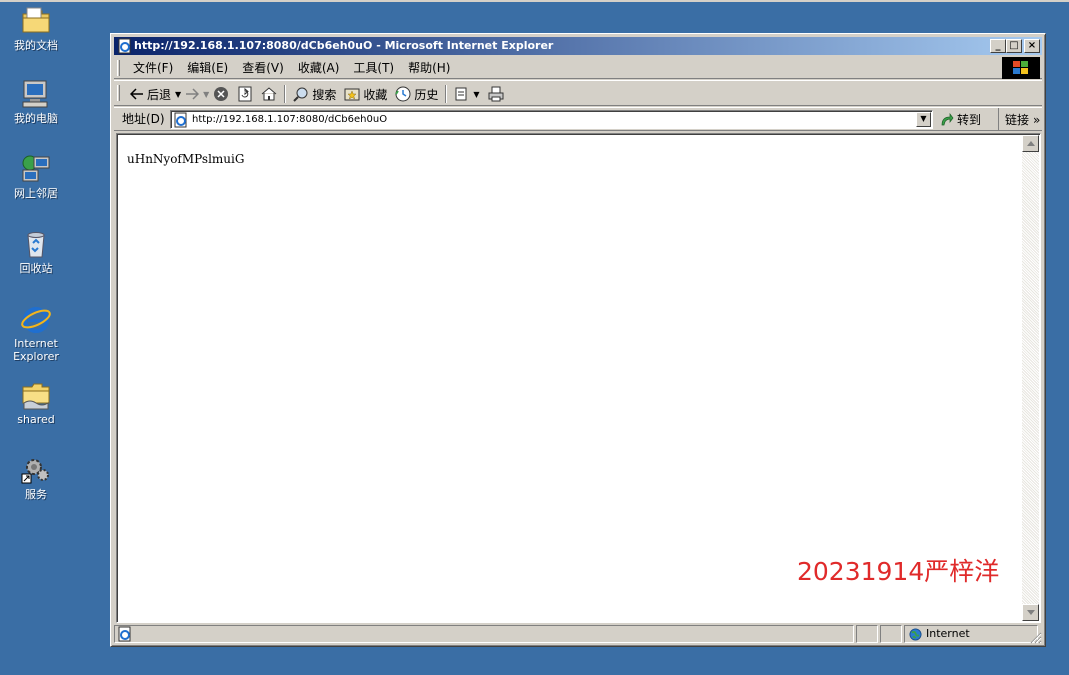  What do you see at coordinates (36, 350) in the screenshot?
I see `desktop-icon-label: Internet Explorer` at bounding box center [36, 350].